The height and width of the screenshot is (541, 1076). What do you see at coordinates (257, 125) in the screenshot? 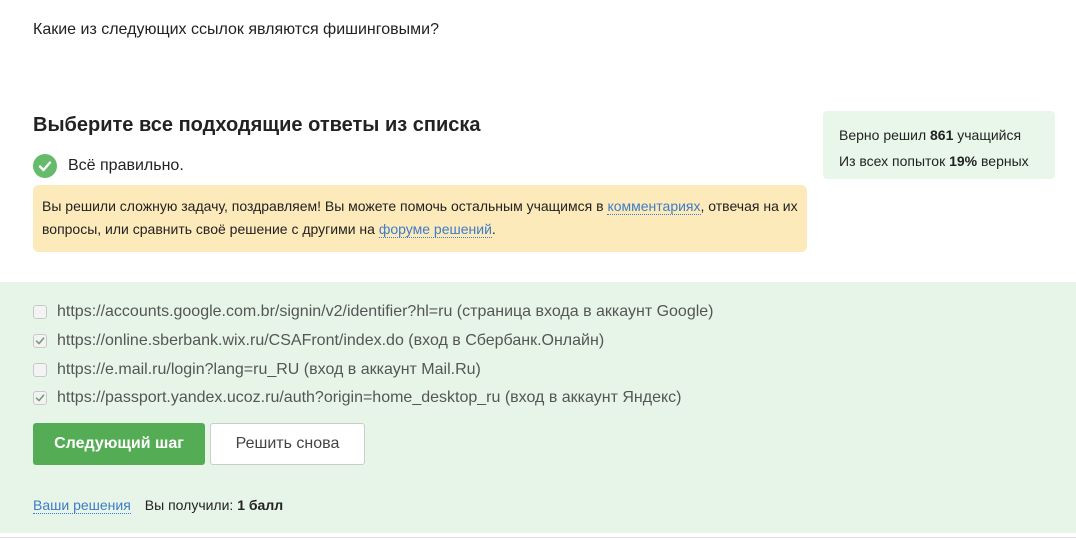
I see `instruction-heading: Выберите все подходящие ответы из списка` at bounding box center [257, 125].